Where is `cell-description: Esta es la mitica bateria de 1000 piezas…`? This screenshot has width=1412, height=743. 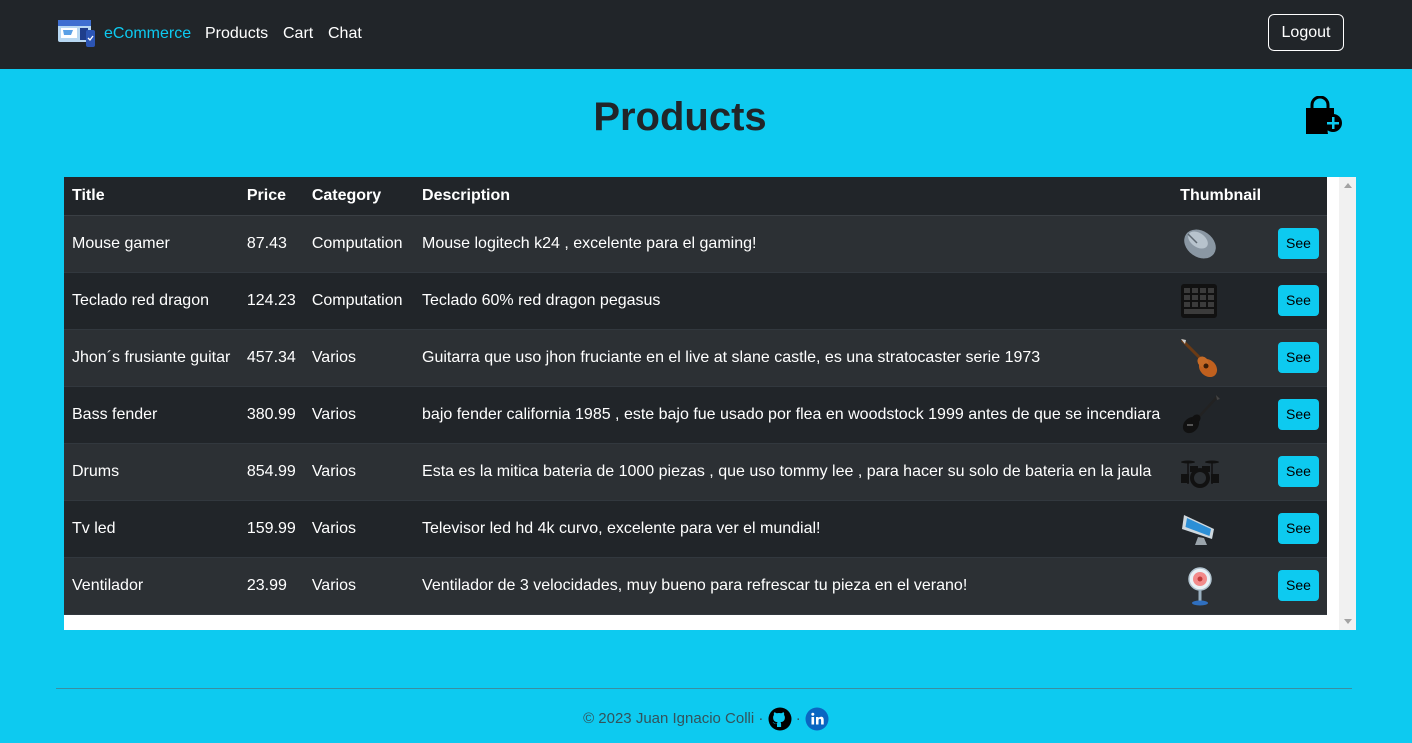
cell-description: Esta es la mitica bateria de 1000 piezas… is located at coordinates (793, 472).